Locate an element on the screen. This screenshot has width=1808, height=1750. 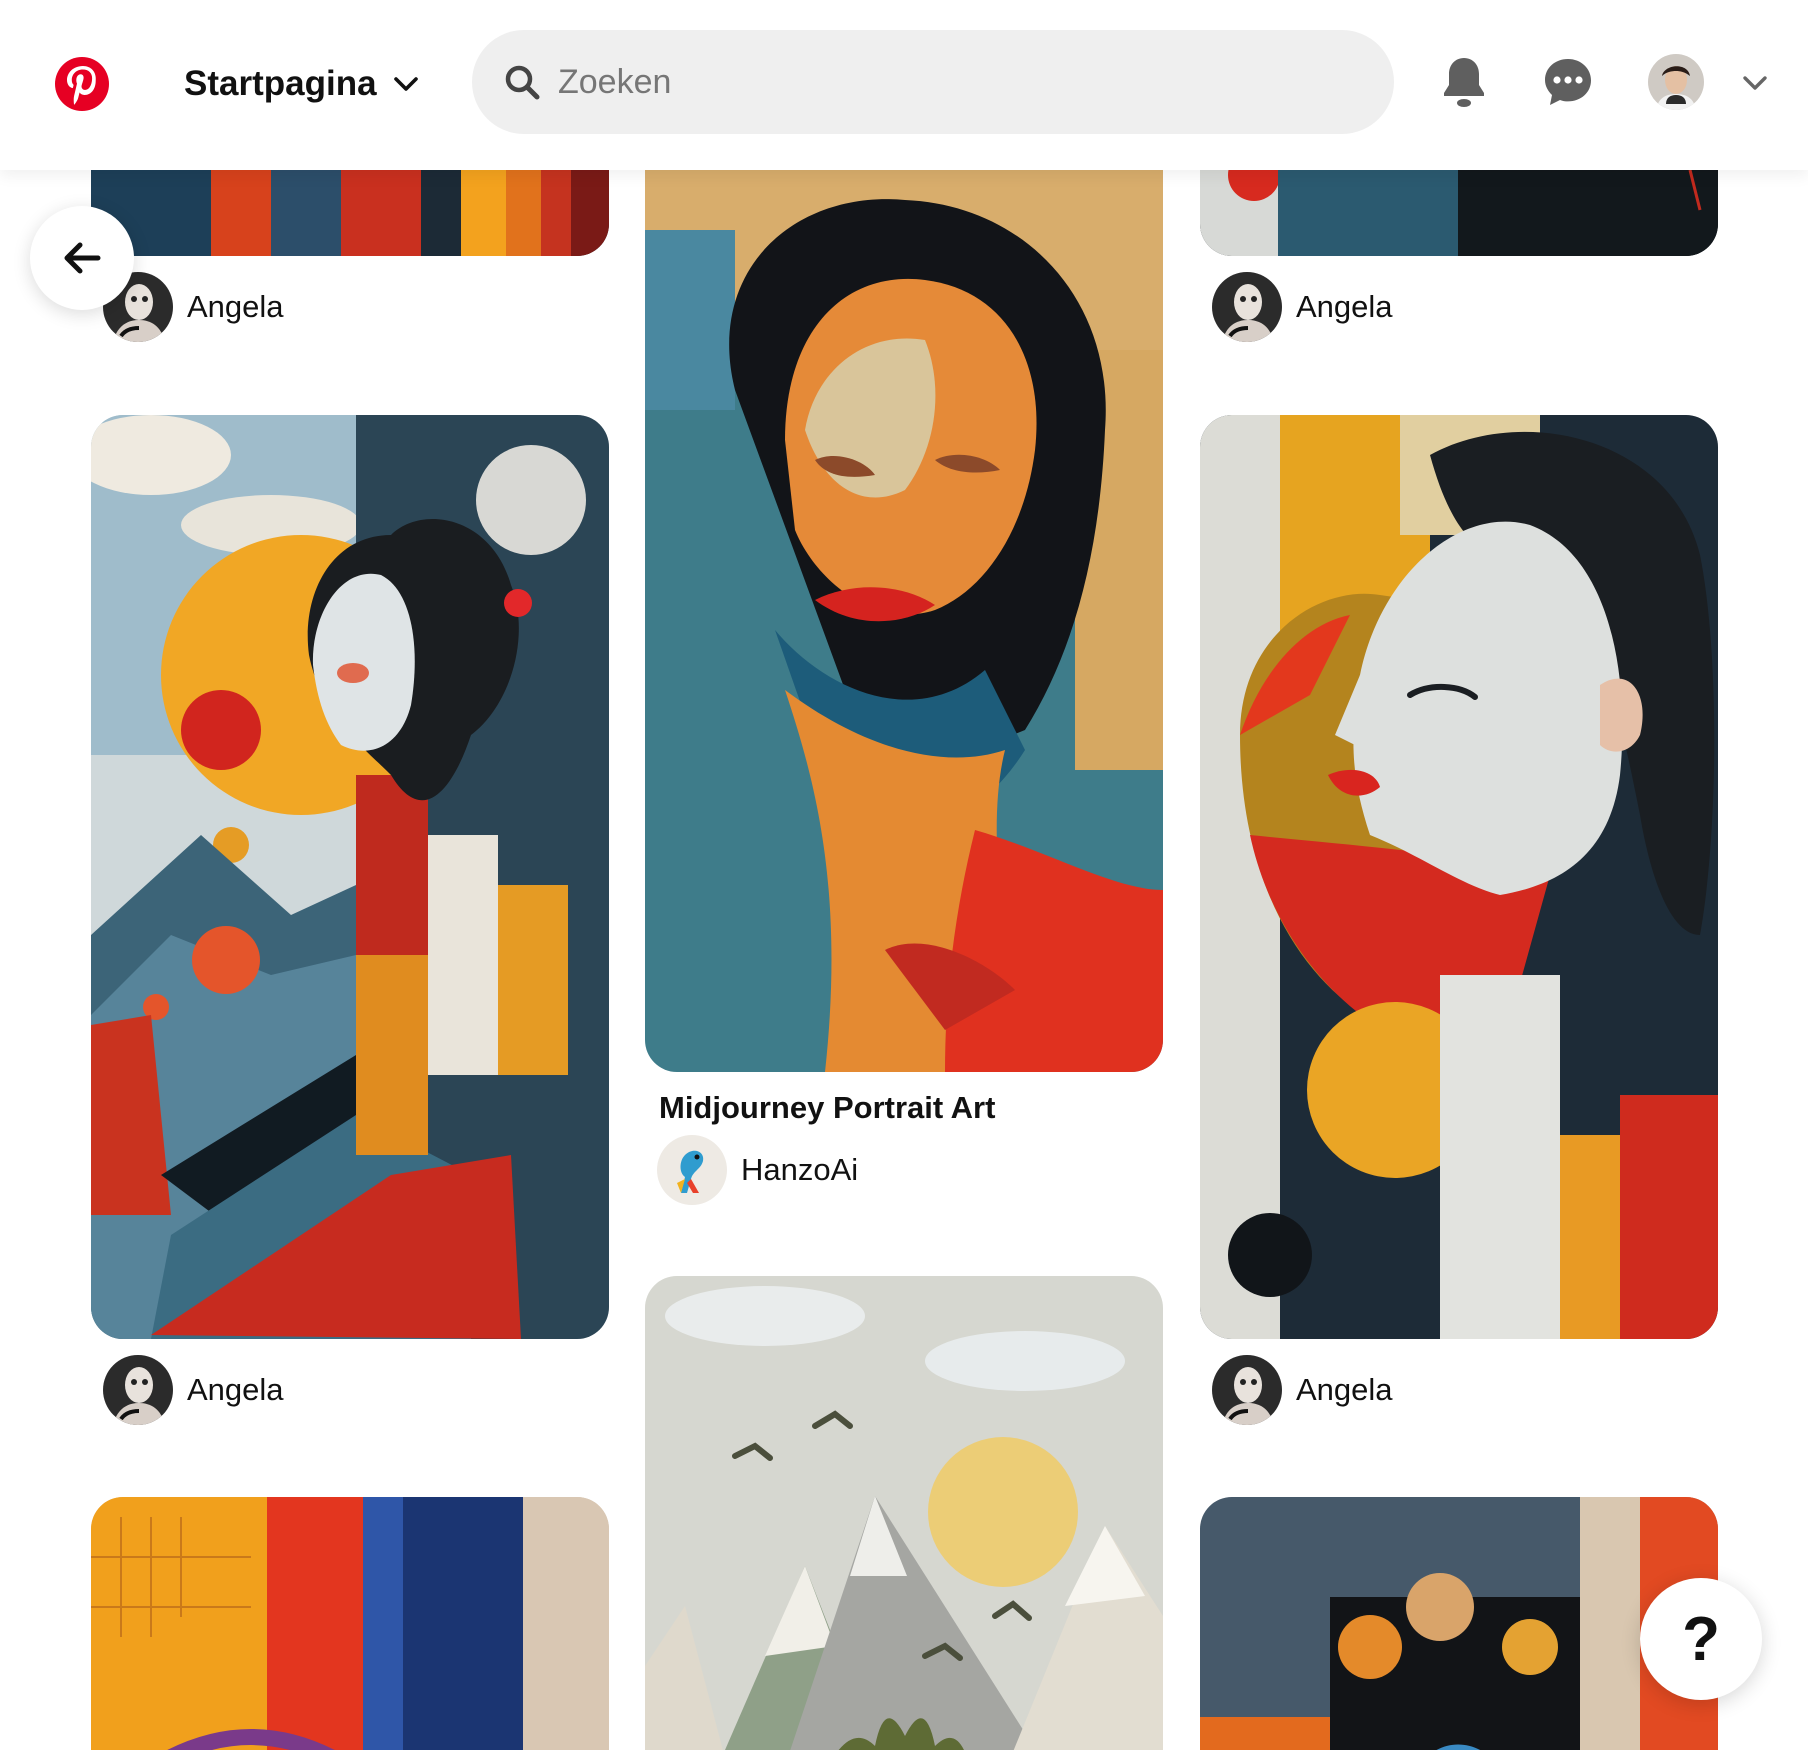
author-name: HanzoAi is located at coordinates (799, 1170).